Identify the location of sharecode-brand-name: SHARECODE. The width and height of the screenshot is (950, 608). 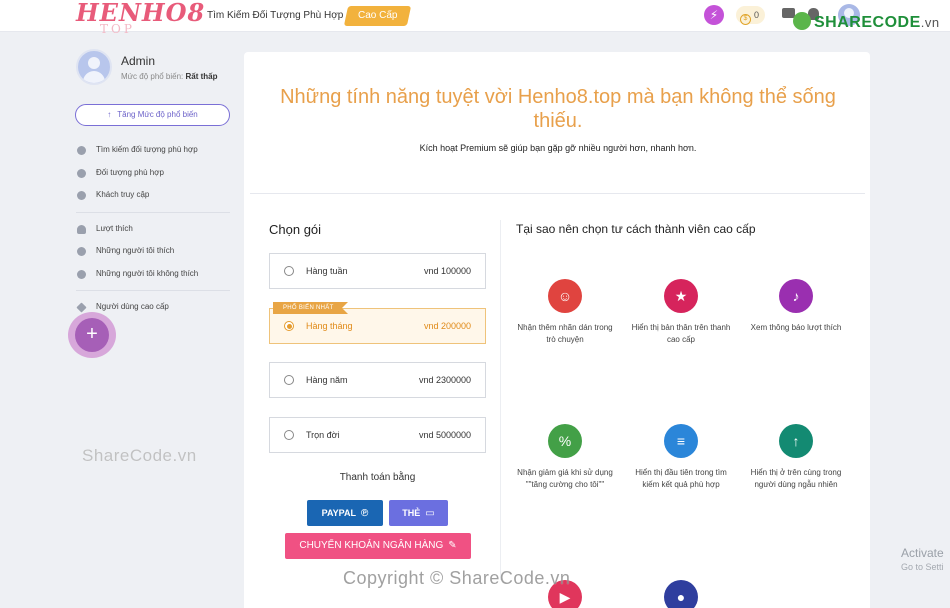
(867, 22).